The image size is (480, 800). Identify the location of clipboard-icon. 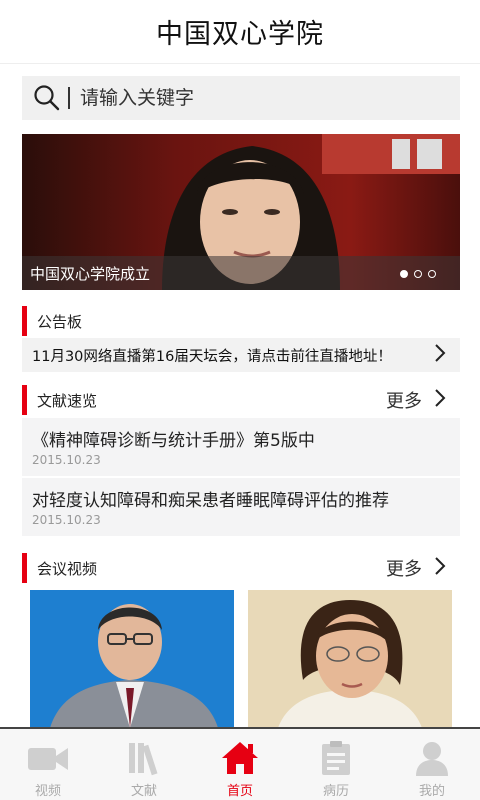
(336, 758).